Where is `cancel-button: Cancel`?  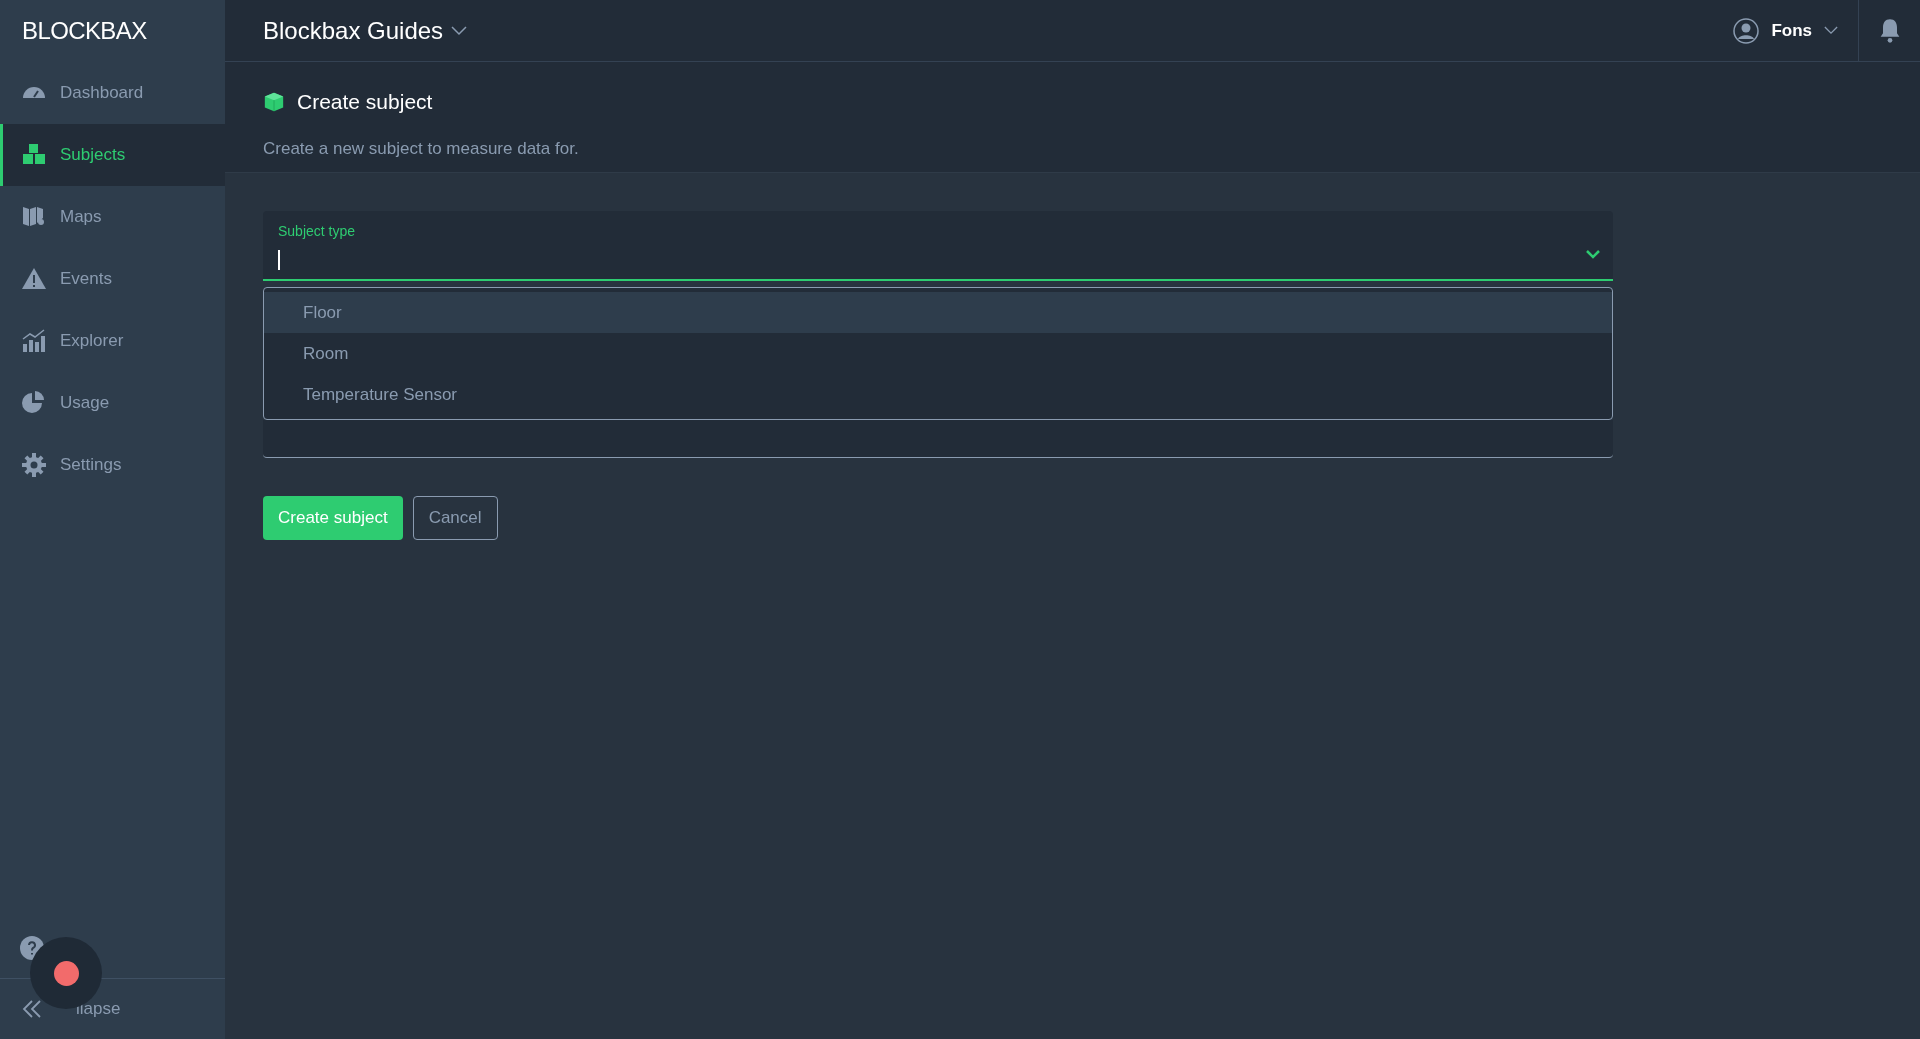 cancel-button: Cancel is located at coordinates (455, 518).